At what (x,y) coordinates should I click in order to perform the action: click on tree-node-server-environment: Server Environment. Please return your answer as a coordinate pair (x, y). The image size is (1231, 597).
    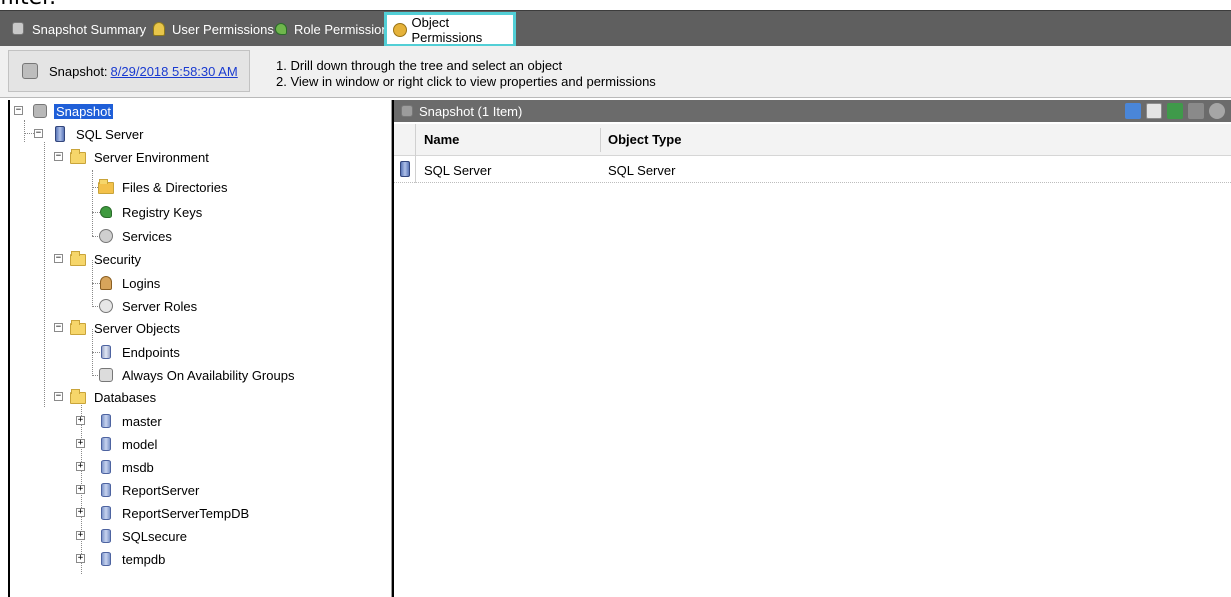
    Looking at the image, I should click on (140, 157).